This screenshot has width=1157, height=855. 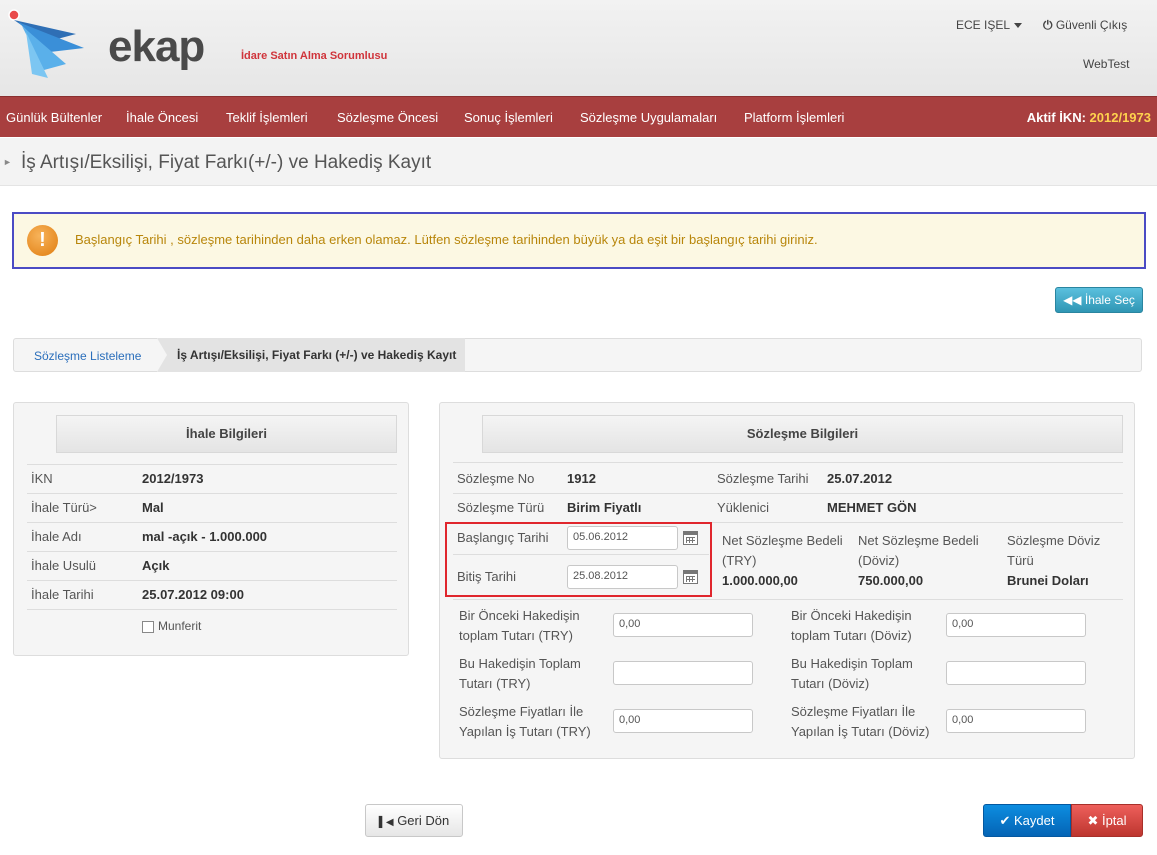 What do you see at coordinates (683, 625) in the screenshot?
I see `onceki-hakedis-try-input: 0,00` at bounding box center [683, 625].